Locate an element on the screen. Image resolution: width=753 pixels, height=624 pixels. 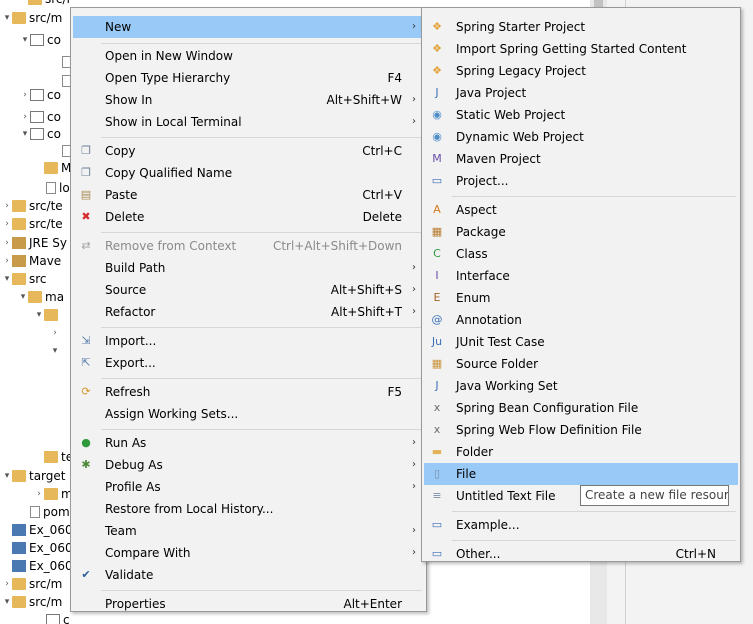
tree-item: com.mybatis is located at coordinates (53, 616).